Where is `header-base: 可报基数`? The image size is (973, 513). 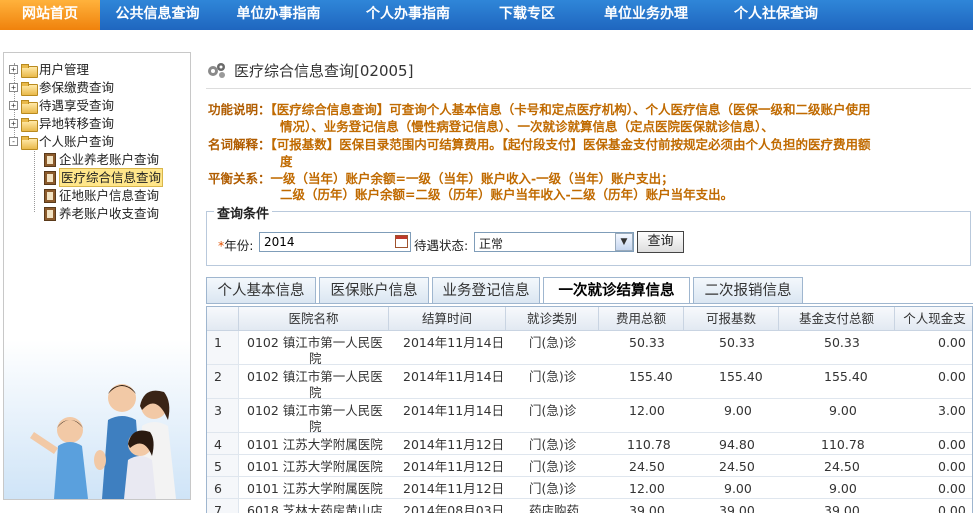 header-base: 可报基数 is located at coordinates (731, 319).